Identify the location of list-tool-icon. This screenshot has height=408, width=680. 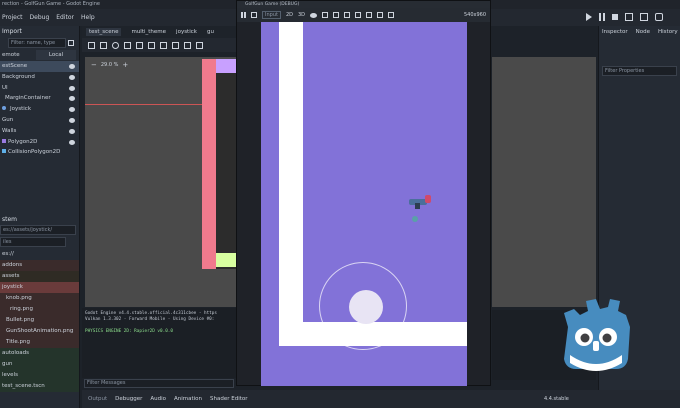
(139, 45).